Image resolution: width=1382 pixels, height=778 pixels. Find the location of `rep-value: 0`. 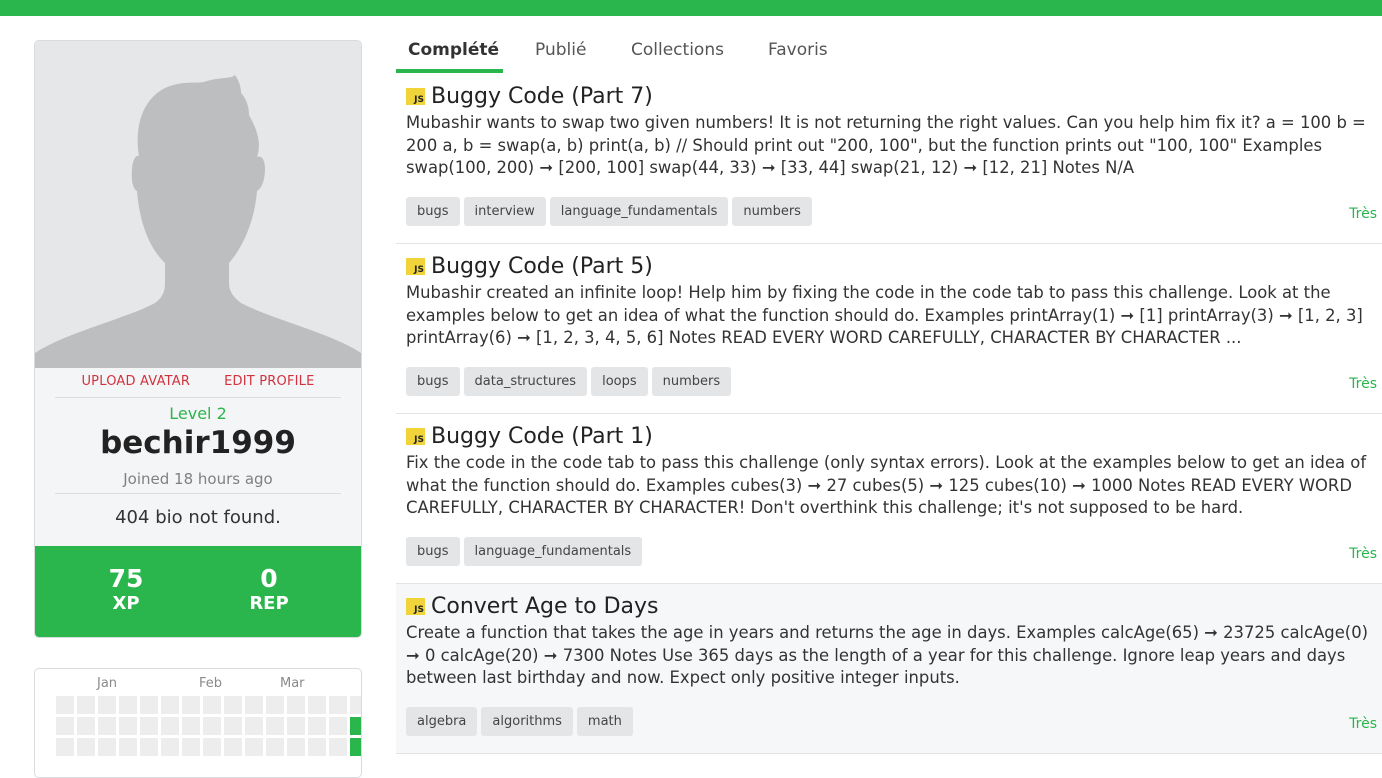

rep-value: 0 is located at coordinates (269, 578).